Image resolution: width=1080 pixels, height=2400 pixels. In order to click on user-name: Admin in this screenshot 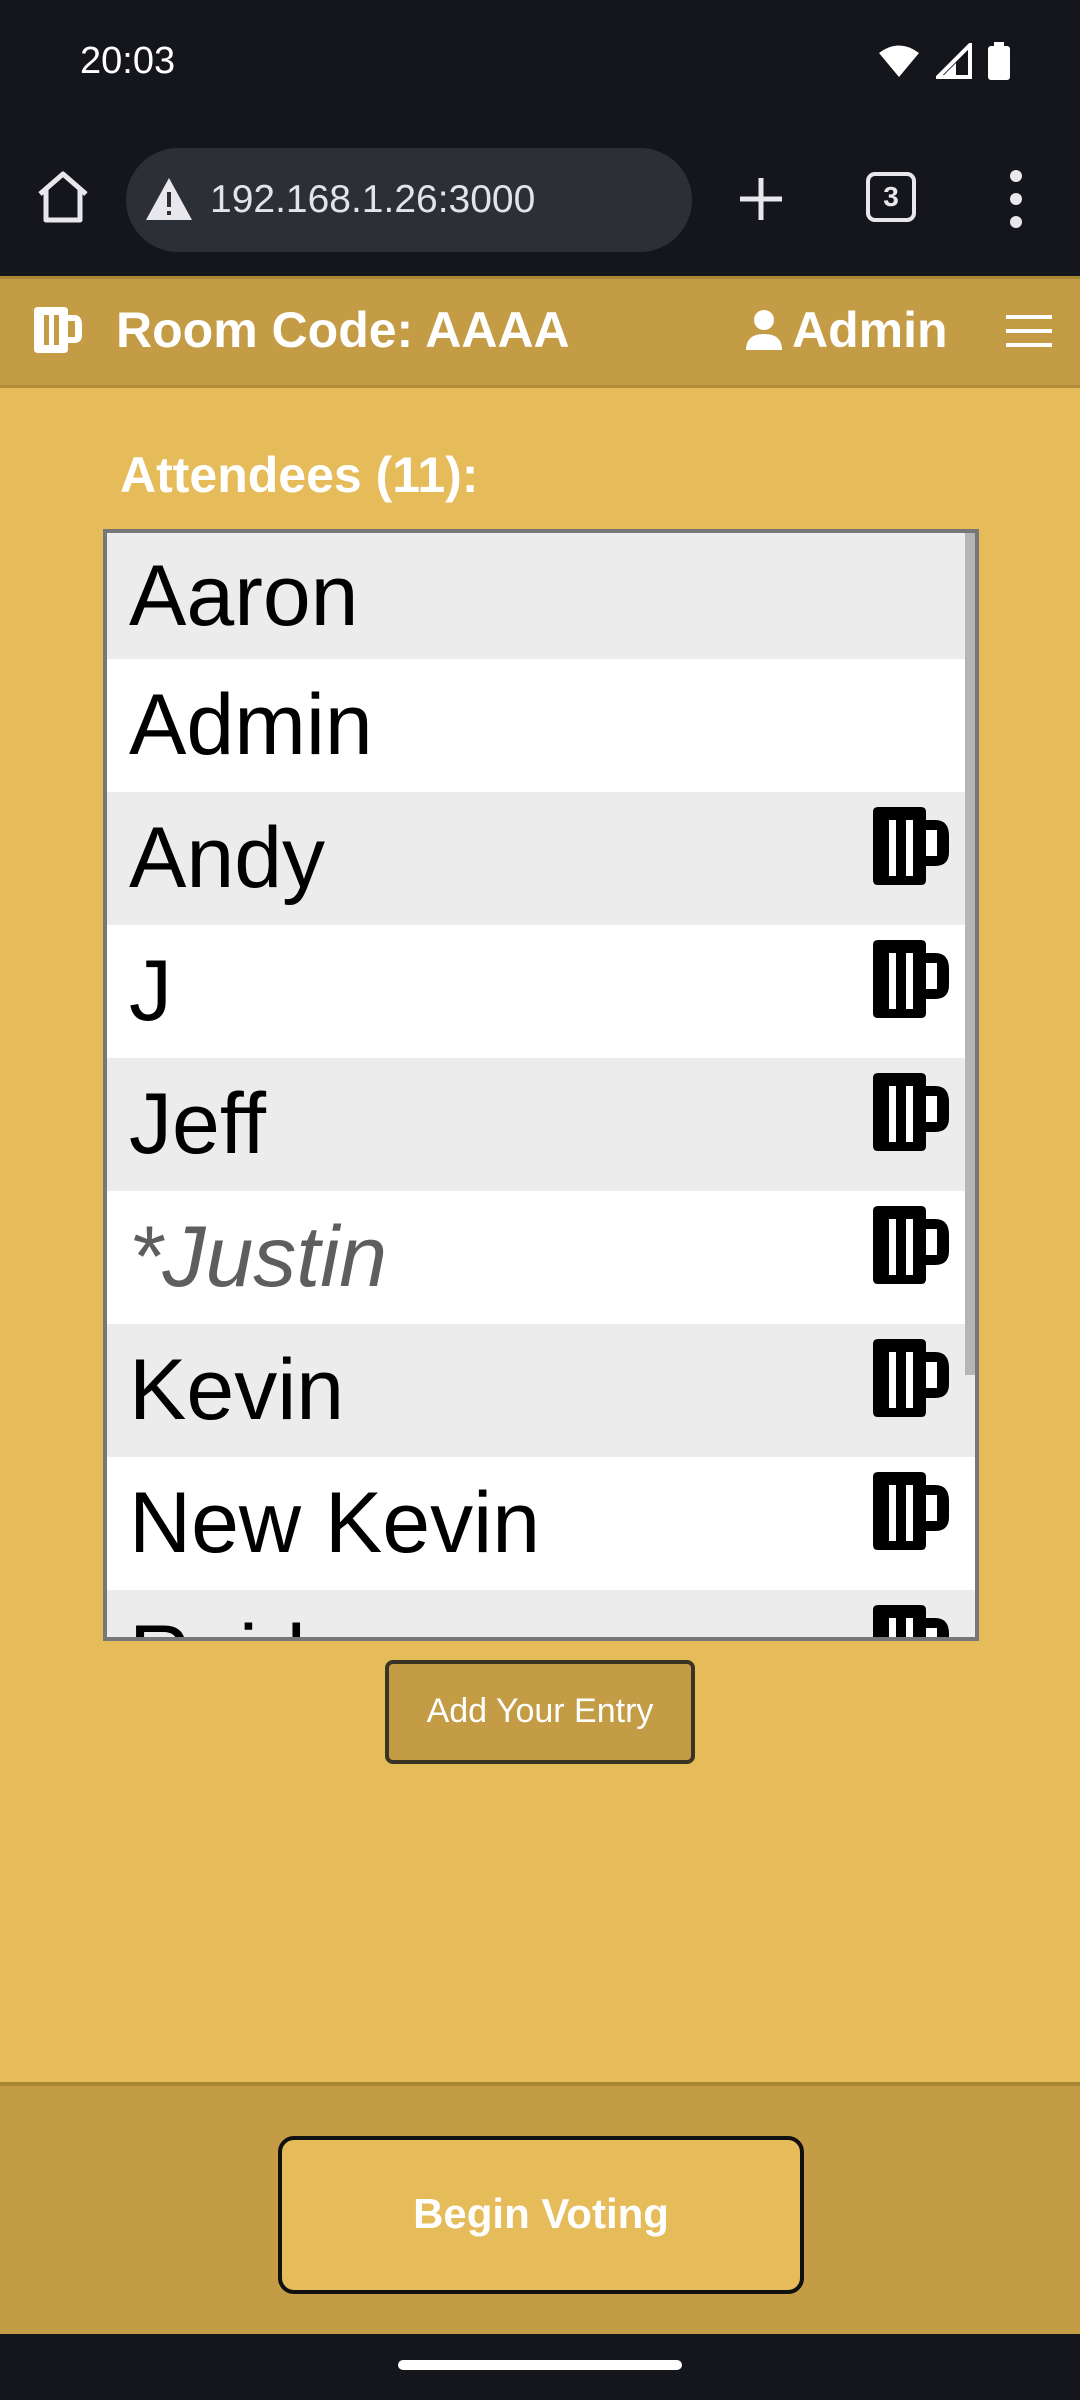, I will do `click(870, 330)`.